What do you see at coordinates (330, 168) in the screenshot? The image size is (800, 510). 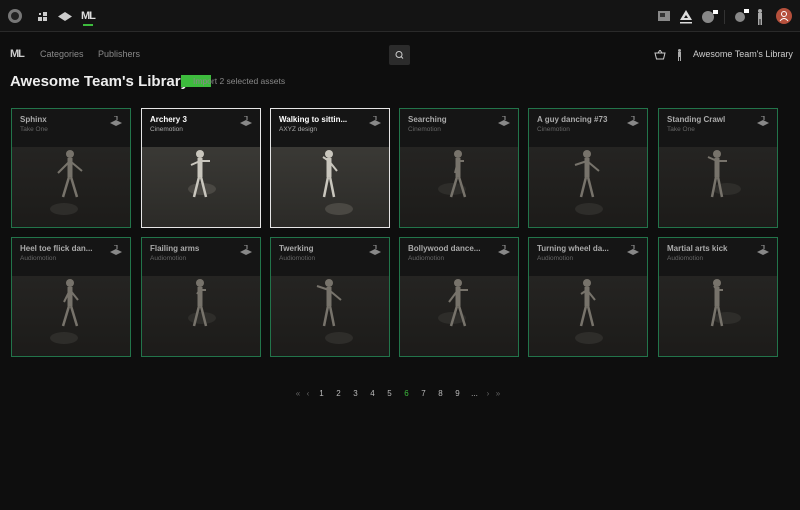 I see `asset-card: Walking to sittin... AXYZ design` at bounding box center [330, 168].